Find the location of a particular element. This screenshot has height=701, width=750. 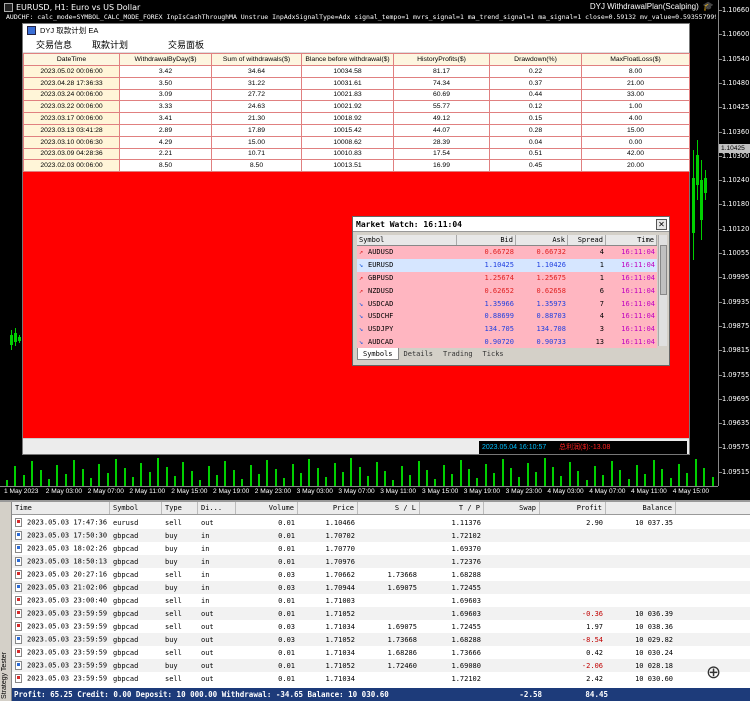

market-watch-titlebar: Market Watch: 16:11:04 ✕ is located at coordinates (511, 224).